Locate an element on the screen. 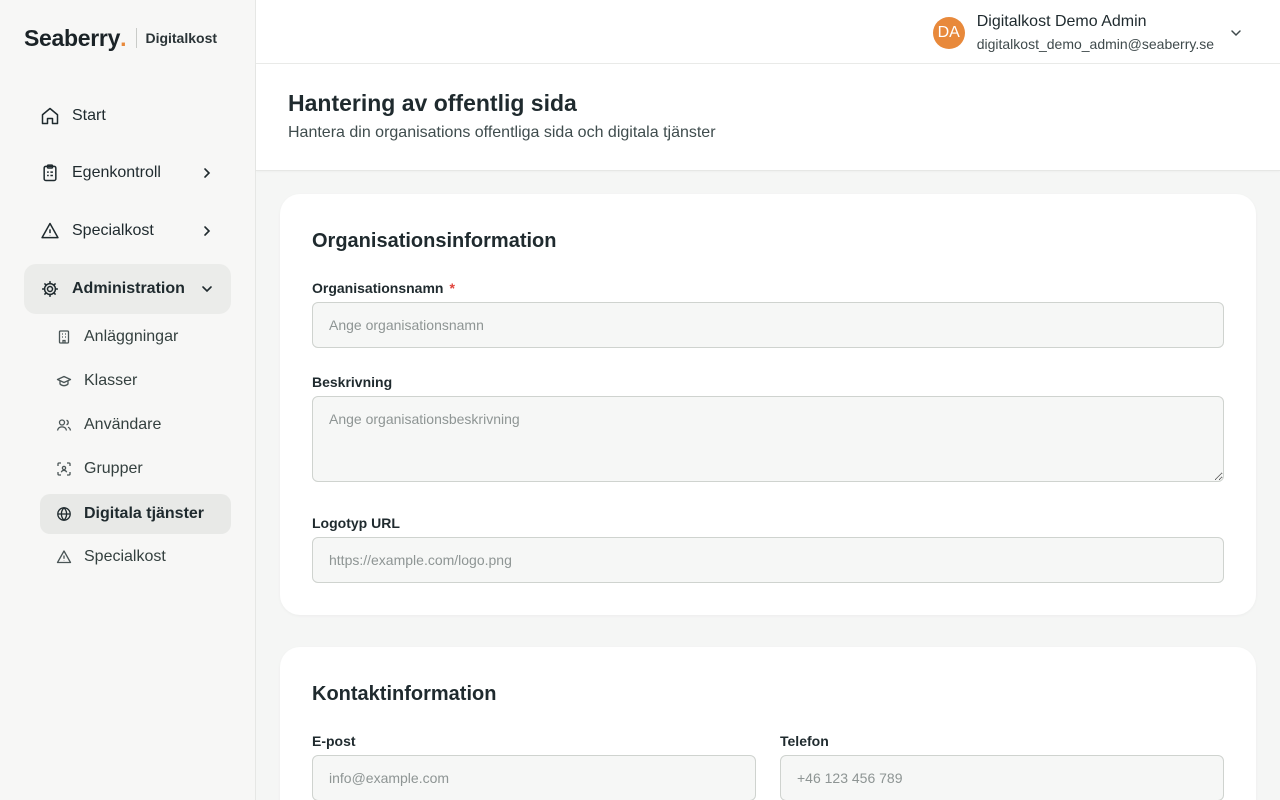 The width and height of the screenshot is (1280, 800). required-mark: * is located at coordinates (452, 288).